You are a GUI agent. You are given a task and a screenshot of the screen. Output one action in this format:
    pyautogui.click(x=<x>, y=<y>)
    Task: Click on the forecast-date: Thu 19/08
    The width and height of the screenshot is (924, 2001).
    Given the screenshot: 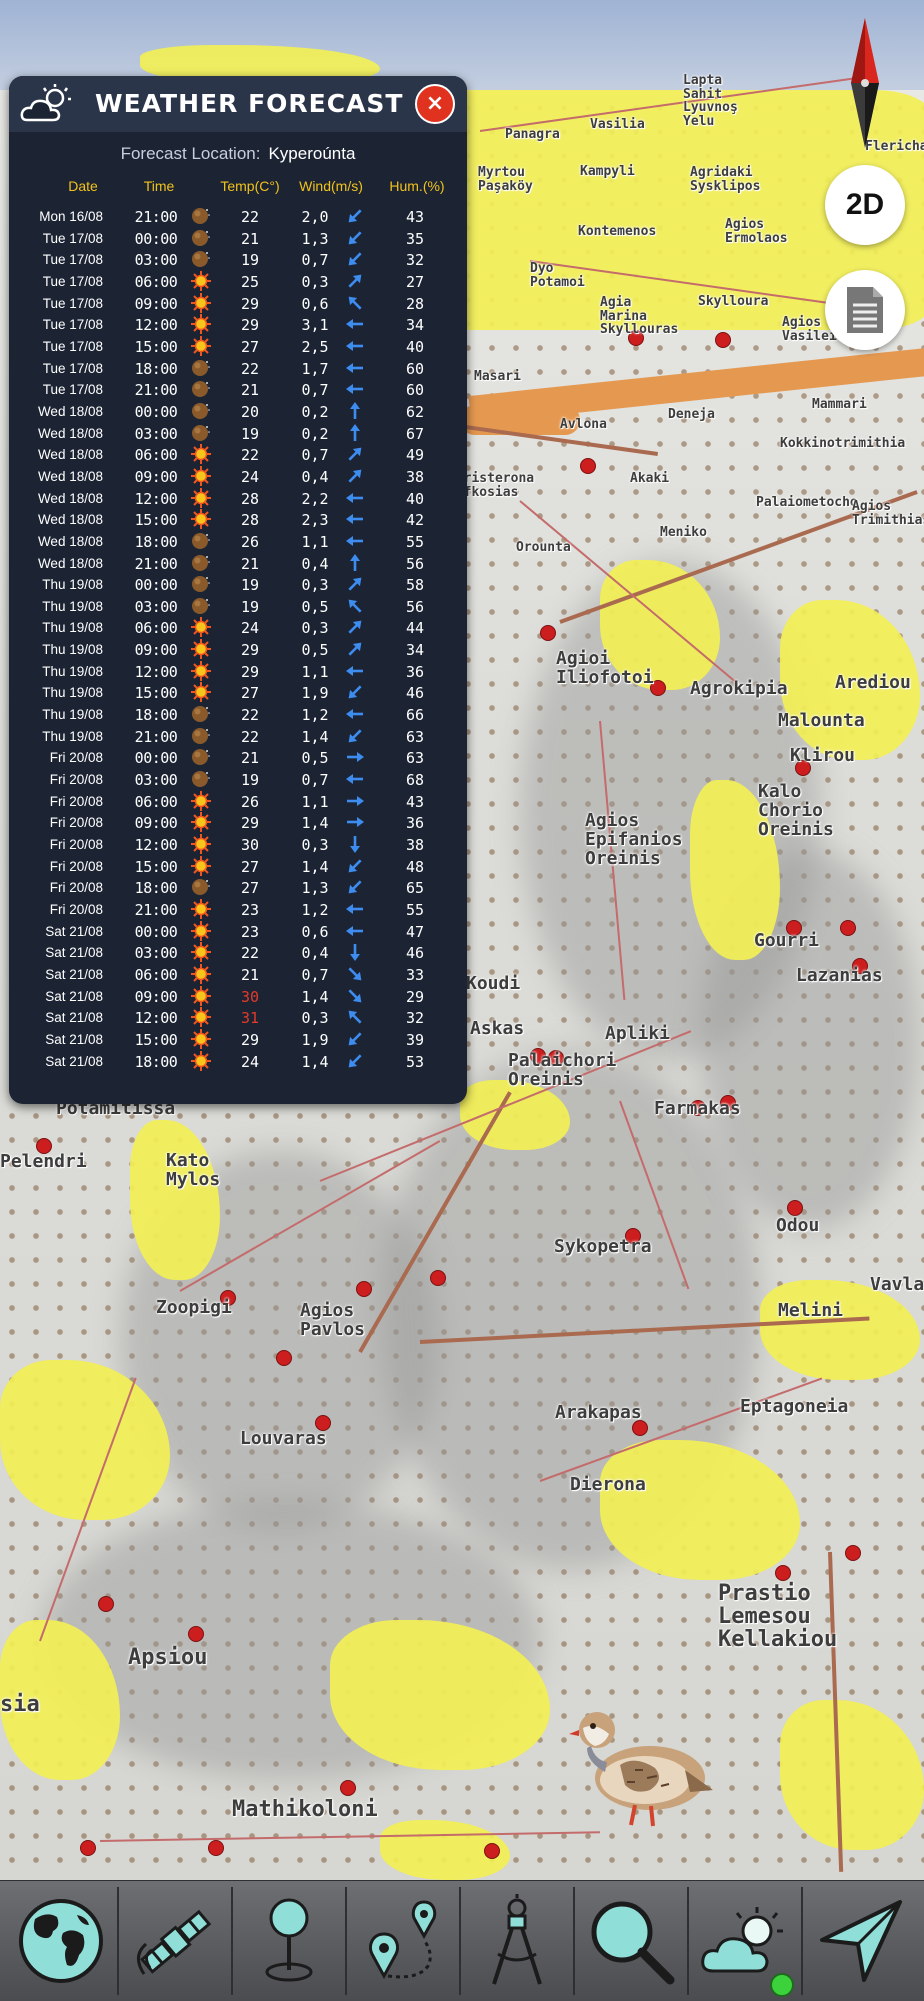 What is the action you would take?
    pyautogui.click(x=72, y=628)
    